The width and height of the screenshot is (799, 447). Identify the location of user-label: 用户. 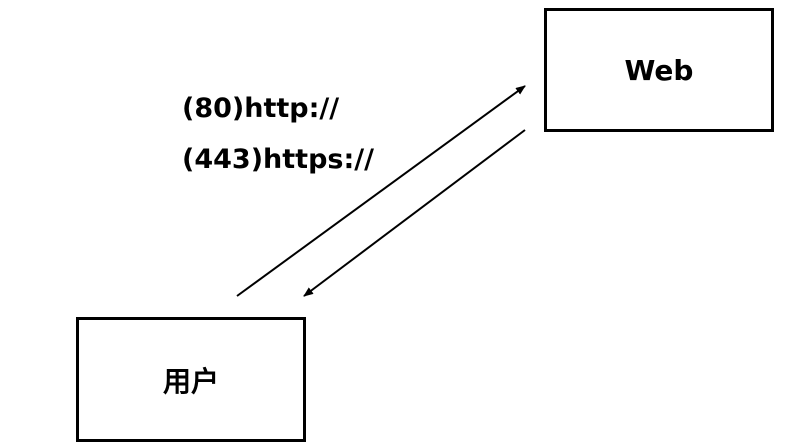
(190, 381).